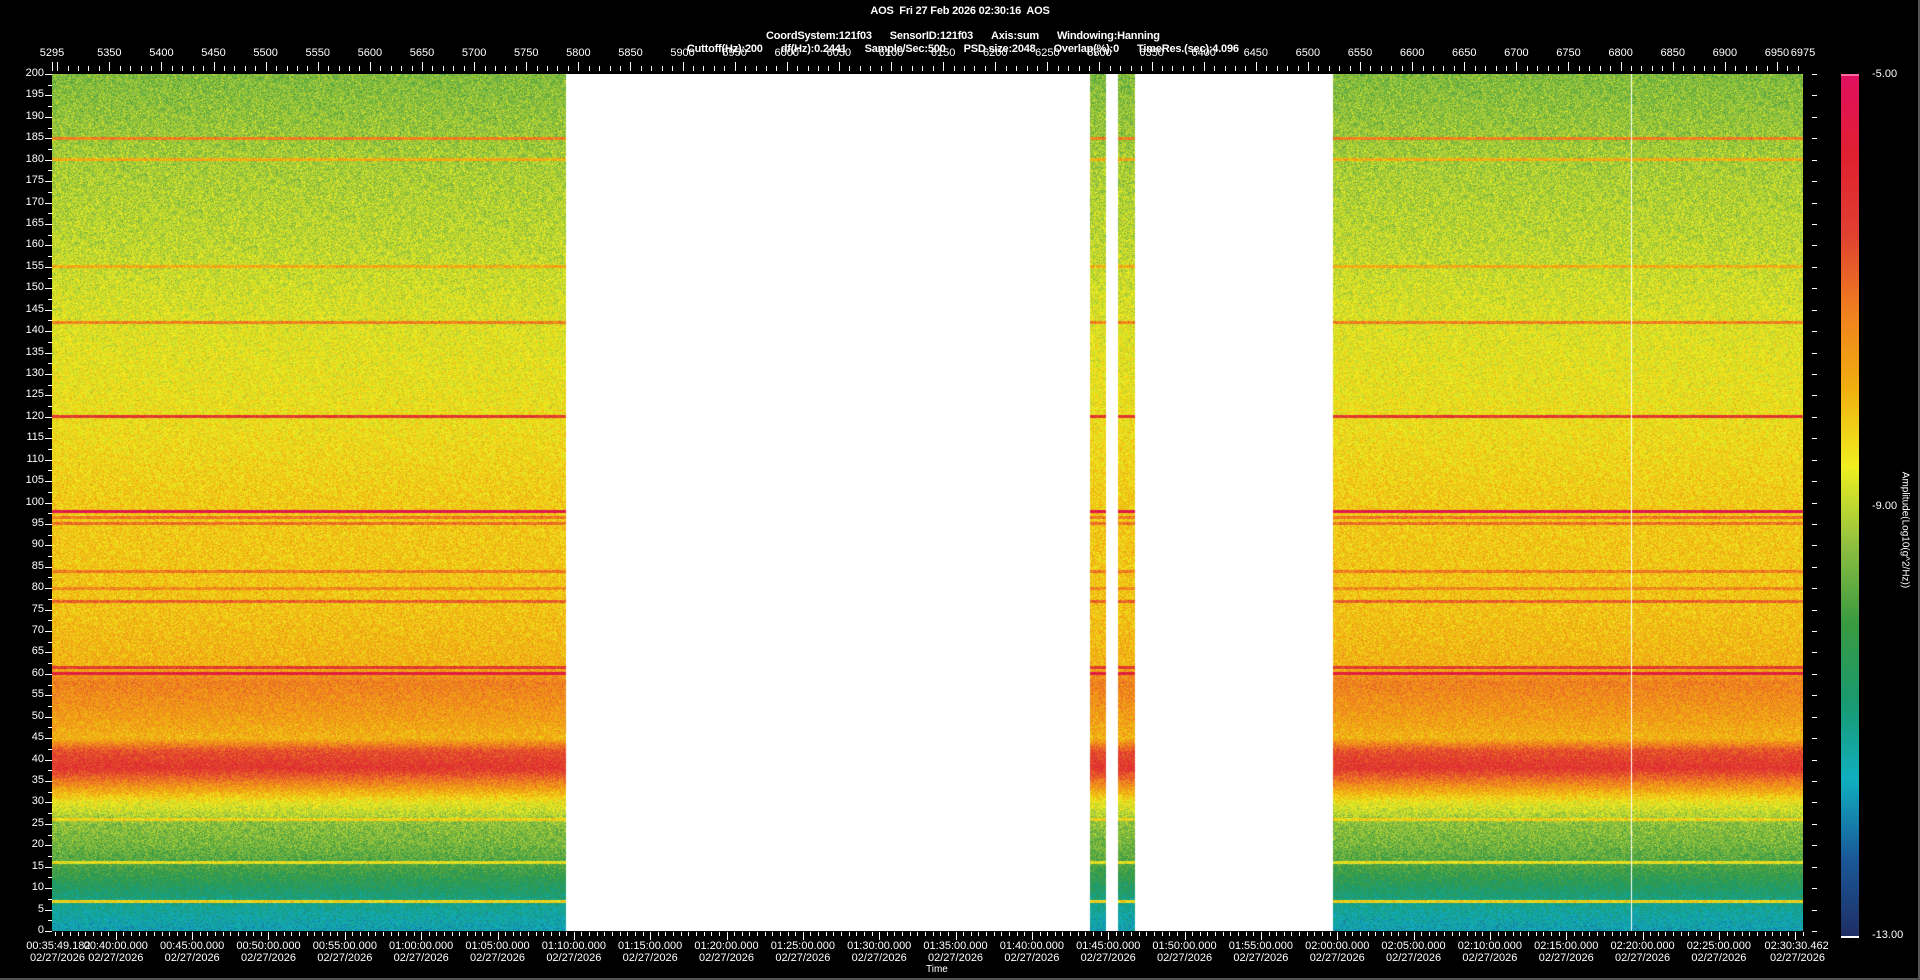 This screenshot has height=980, width=1920. I want to click on colorbar-max-label: -5.00, so click(1885, 74).